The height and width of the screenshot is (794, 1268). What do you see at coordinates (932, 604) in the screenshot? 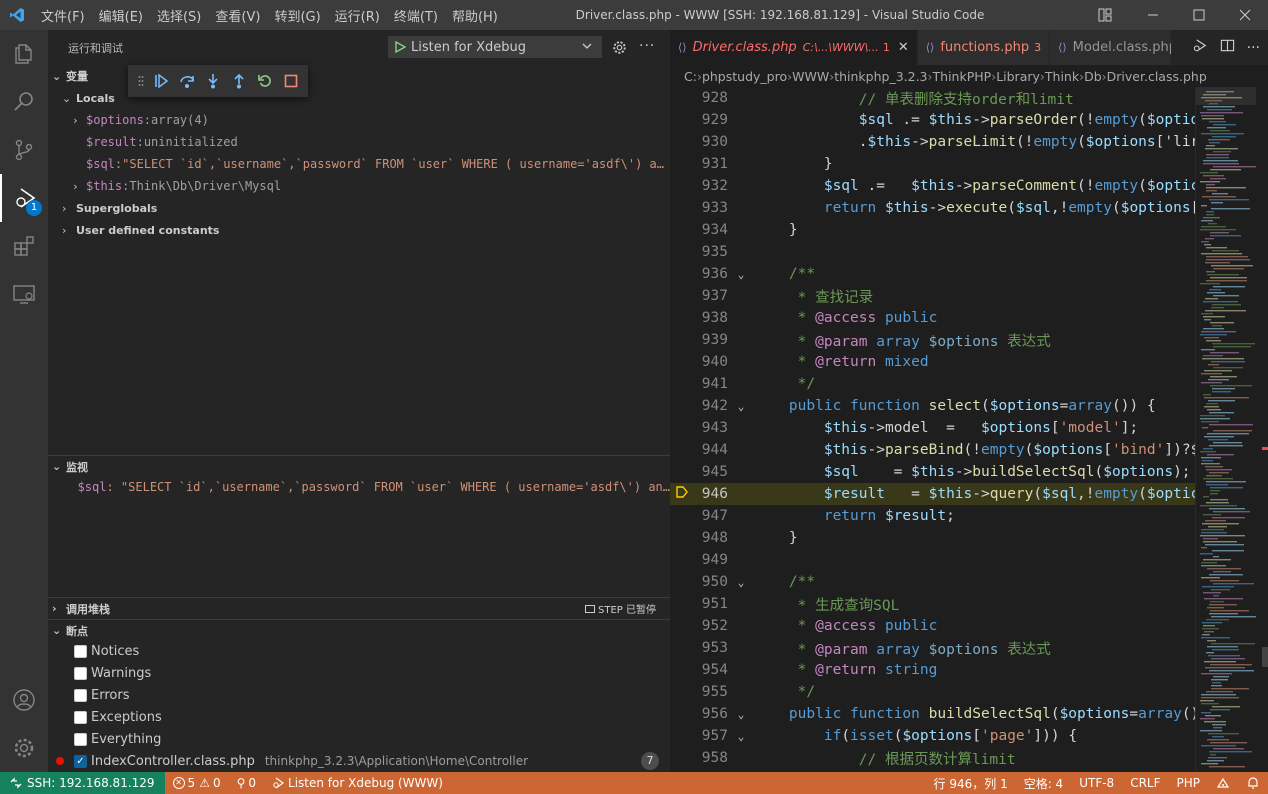
I see `code-line: 951 * 生成查询SQL` at bounding box center [932, 604].